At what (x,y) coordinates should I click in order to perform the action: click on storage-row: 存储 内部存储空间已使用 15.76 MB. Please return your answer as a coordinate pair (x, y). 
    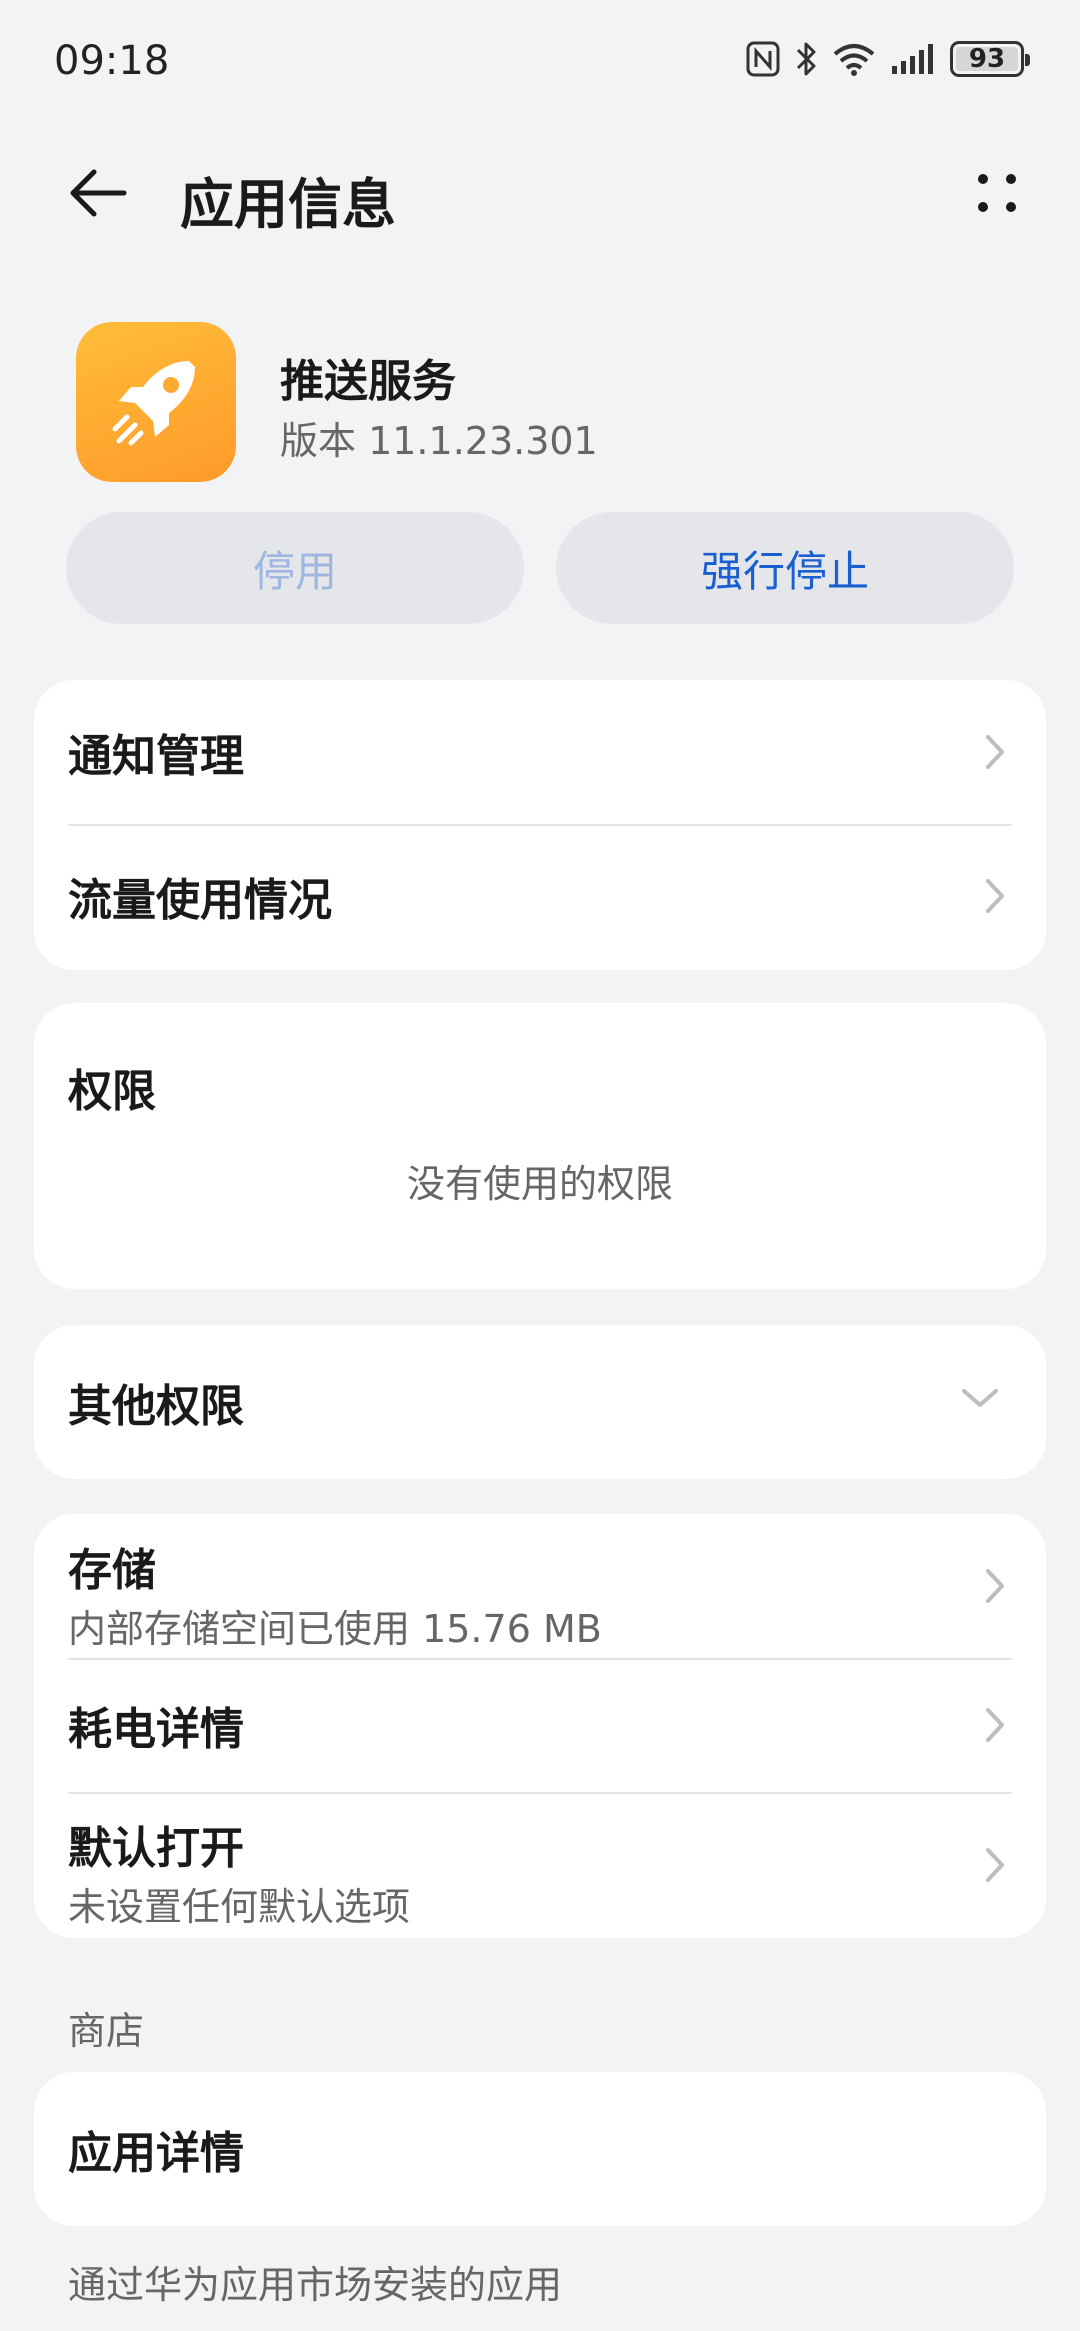
    Looking at the image, I should click on (540, 1586).